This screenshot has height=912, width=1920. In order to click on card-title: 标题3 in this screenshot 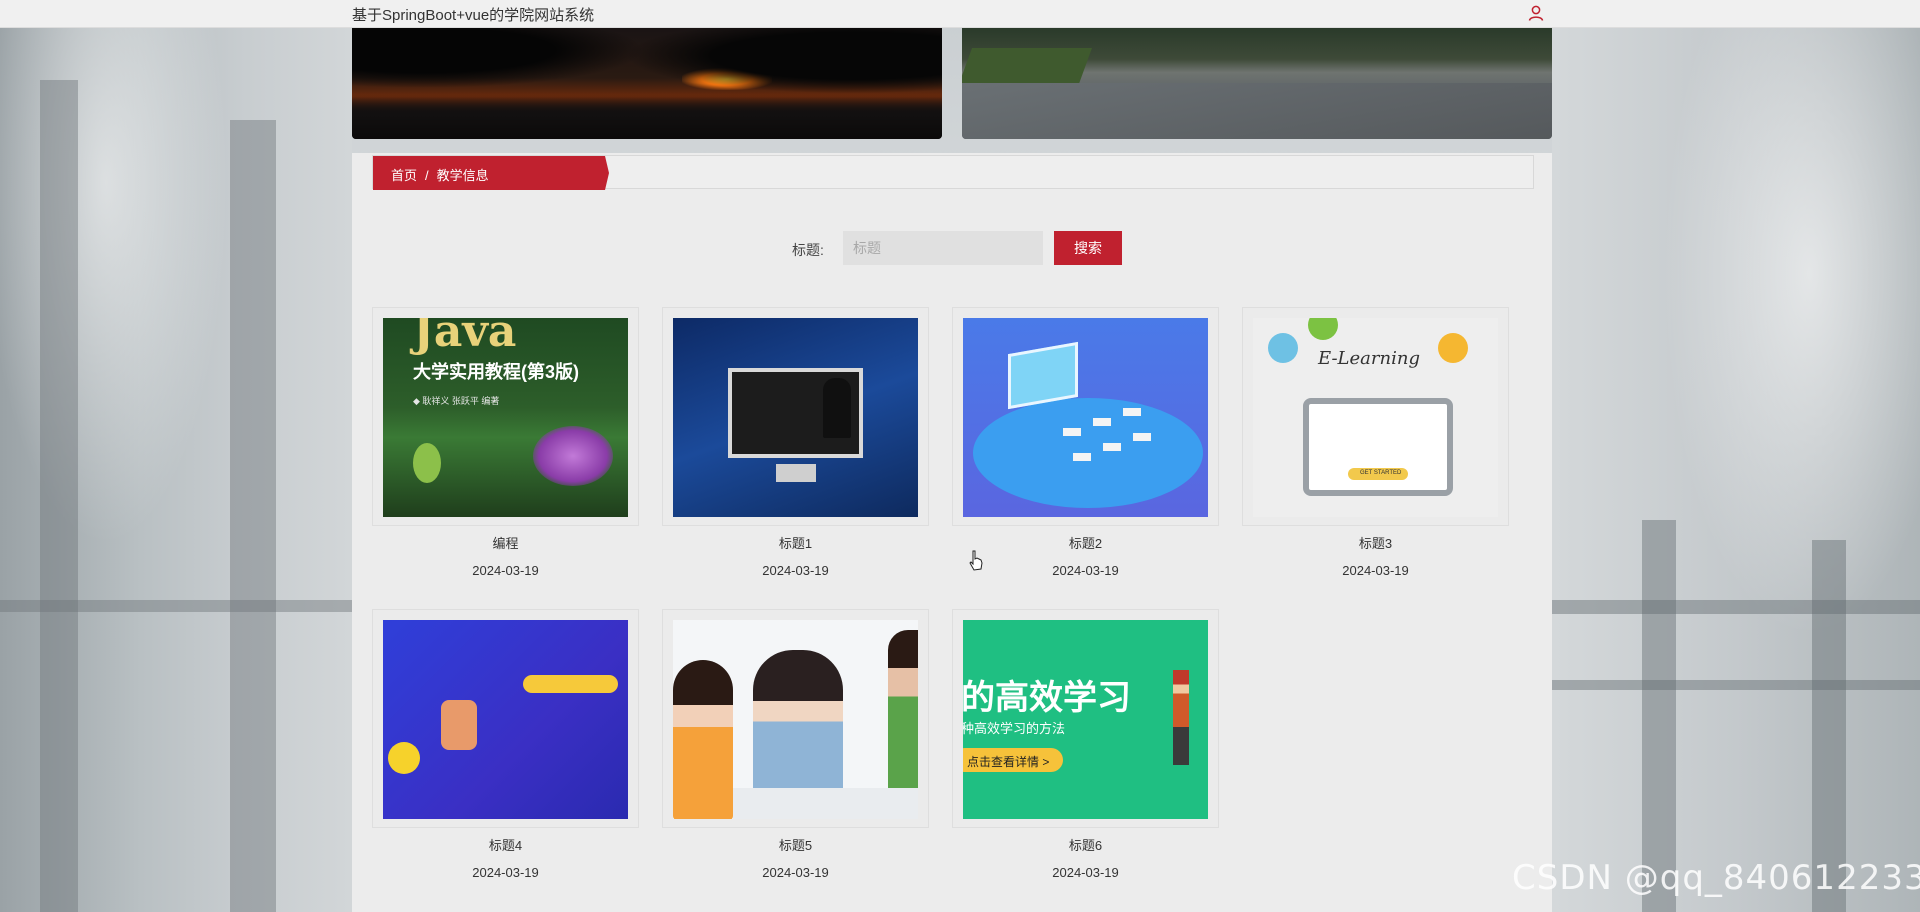, I will do `click(1375, 542)`.